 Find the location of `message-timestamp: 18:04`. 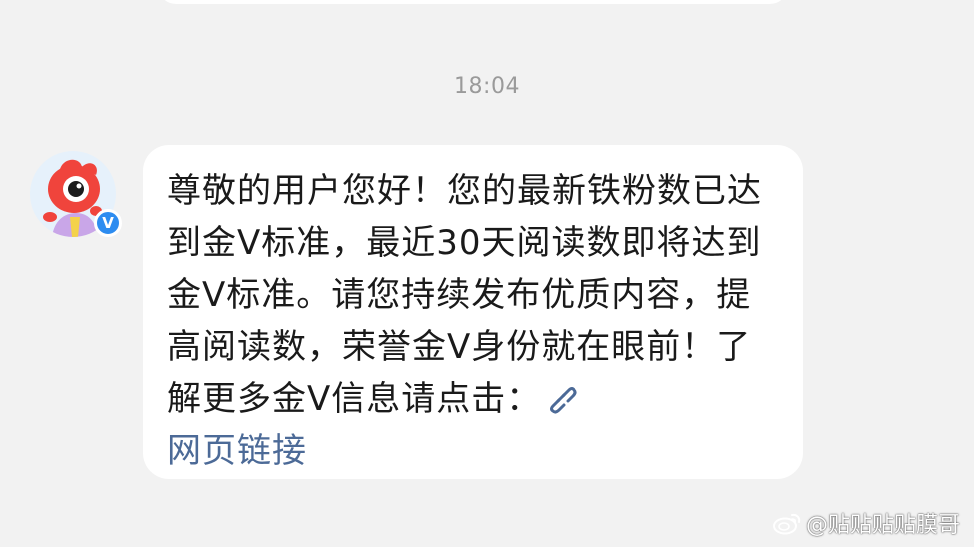

message-timestamp: 18:04 is located at coordinates (487, 86).